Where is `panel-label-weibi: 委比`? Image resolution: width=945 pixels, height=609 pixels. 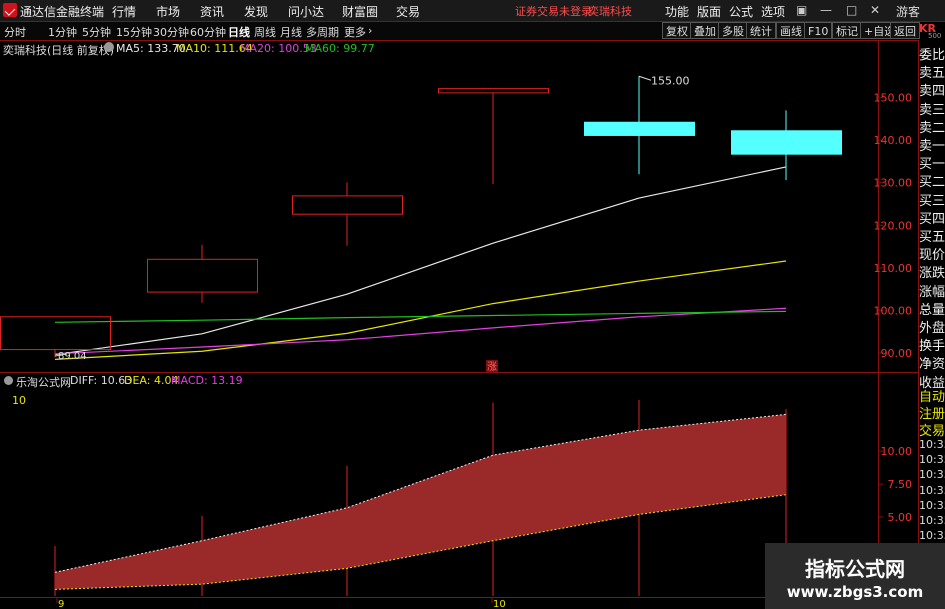 panel-label-weibi: 委比 is located at coordinates (932, 55).